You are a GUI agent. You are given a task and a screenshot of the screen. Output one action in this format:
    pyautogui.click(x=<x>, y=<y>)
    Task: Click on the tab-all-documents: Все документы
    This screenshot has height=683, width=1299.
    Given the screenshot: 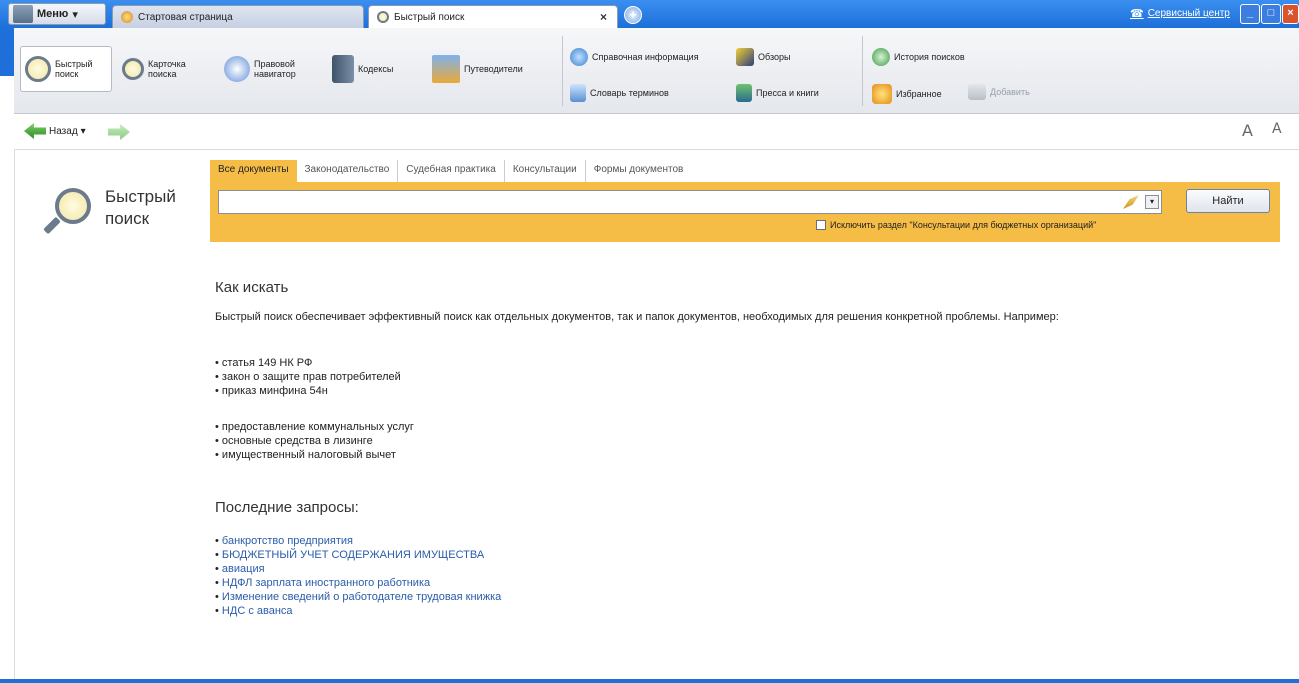 What is the action you would take?
    pyautogui.click(x=253, y=171)
    